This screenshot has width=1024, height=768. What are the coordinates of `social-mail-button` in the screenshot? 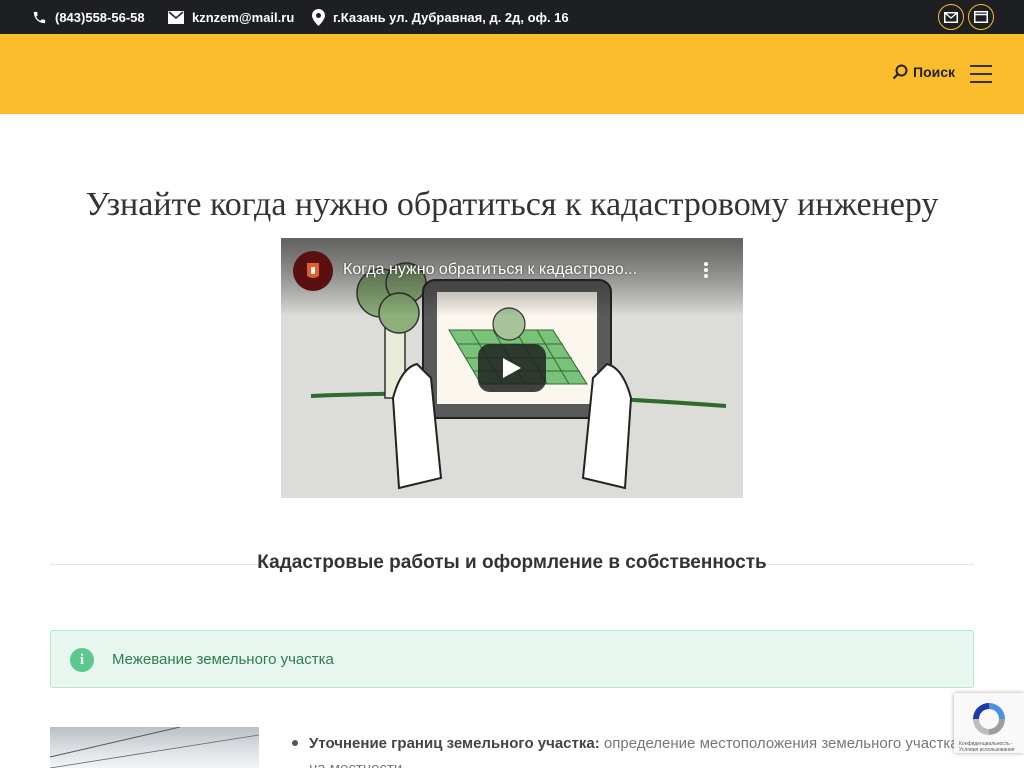 It's located at (951, 17).